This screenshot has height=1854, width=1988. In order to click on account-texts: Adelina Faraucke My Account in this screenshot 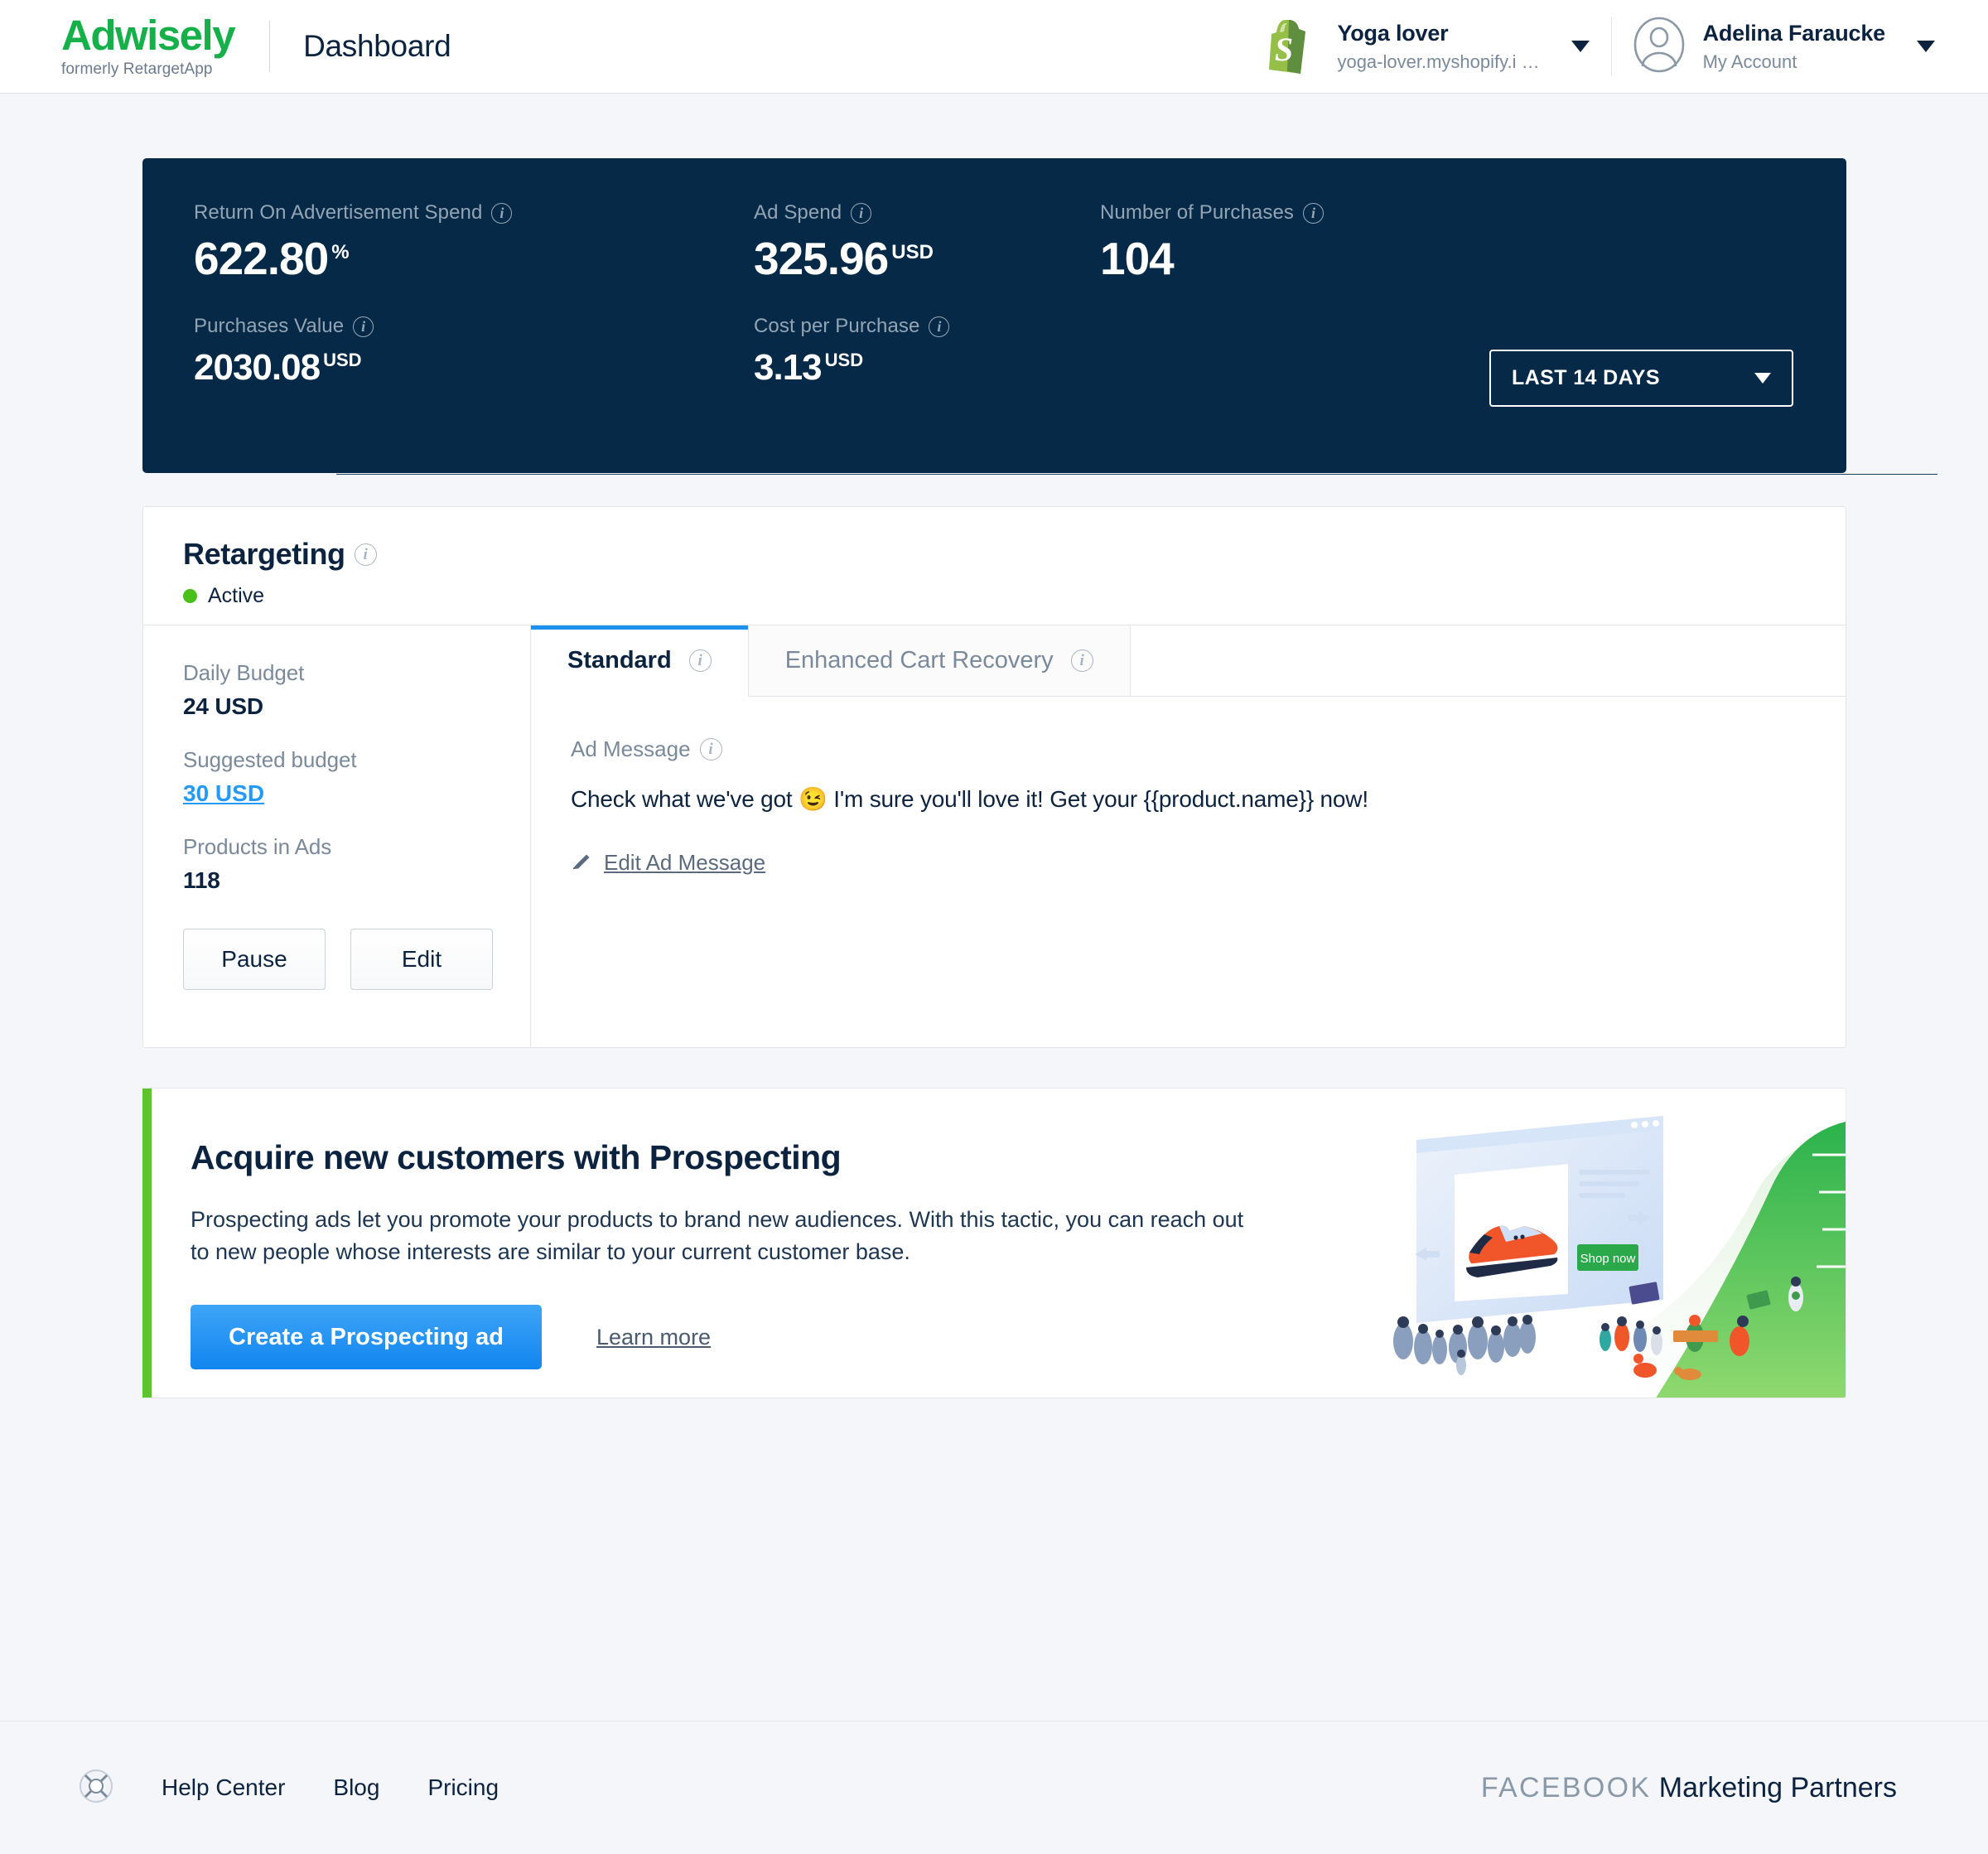, I will do `click(1794, 46)`.